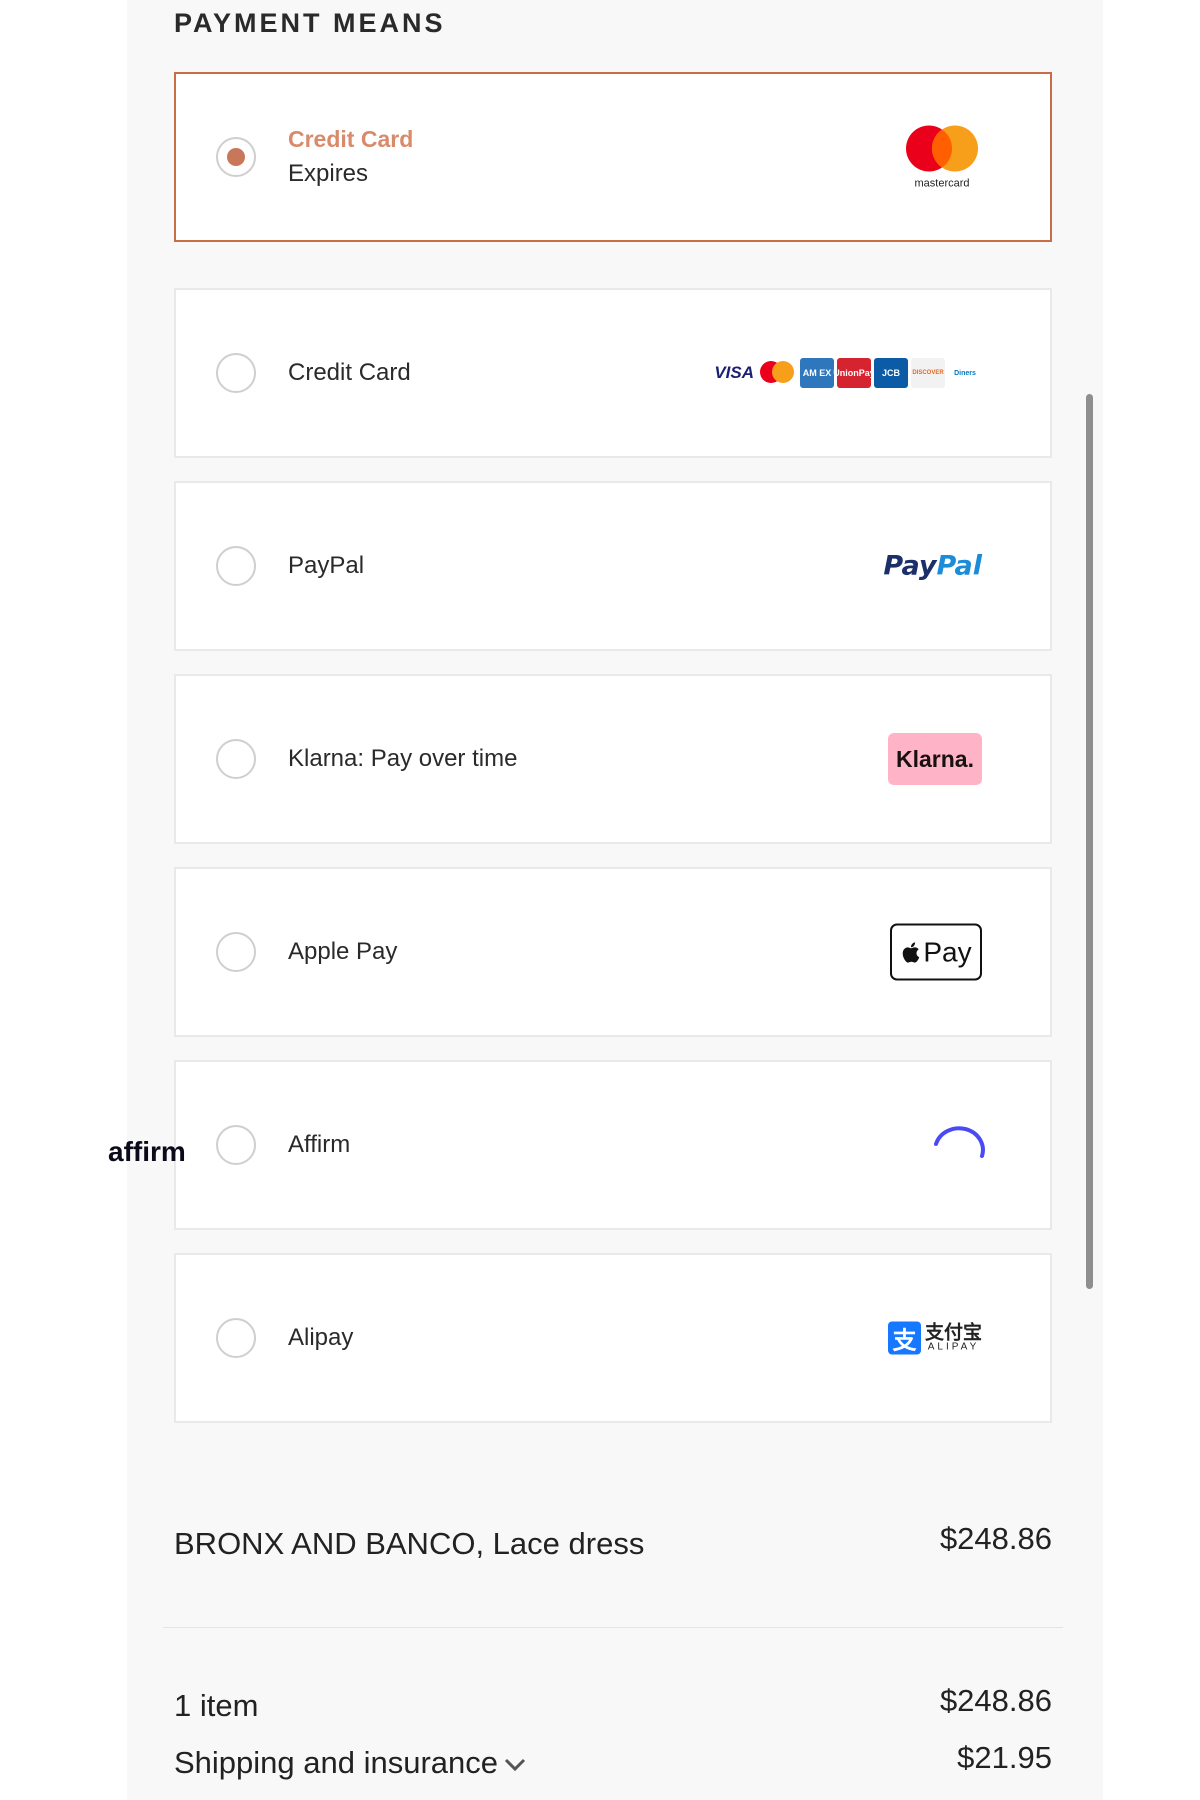 Image resolution: width=1200 pixels, height=1800 pixels. Describe the element at coordinates (310, 23) in the screenshot. I see `payment-means-heading: PAYMENT MEANS` at that location.